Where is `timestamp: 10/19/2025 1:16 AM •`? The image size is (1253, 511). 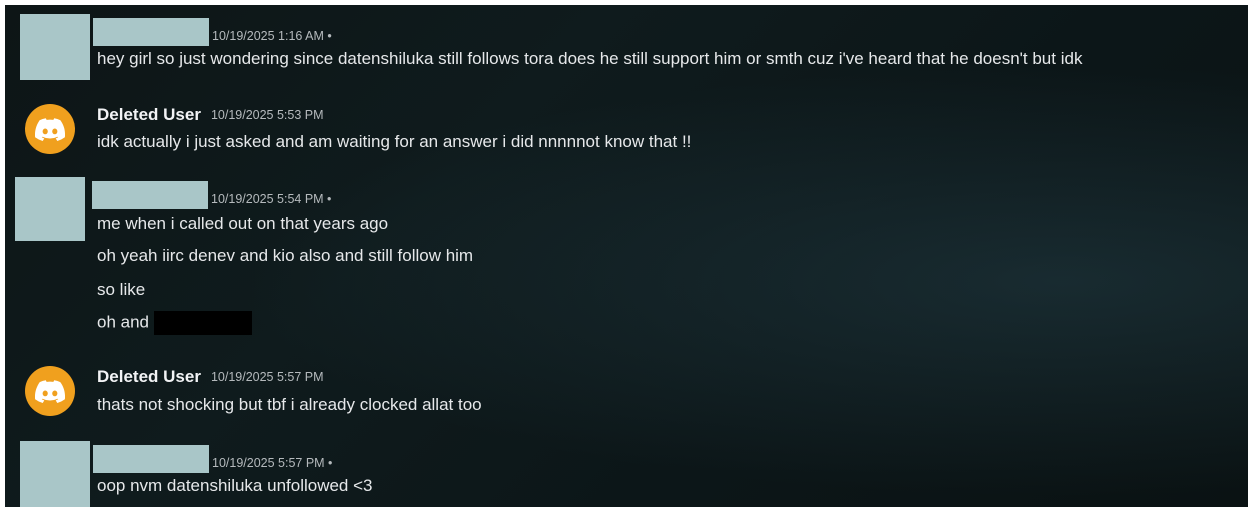
timestamp: 10/19/2025 1:16 AM • is located at coordinates (272, 36).